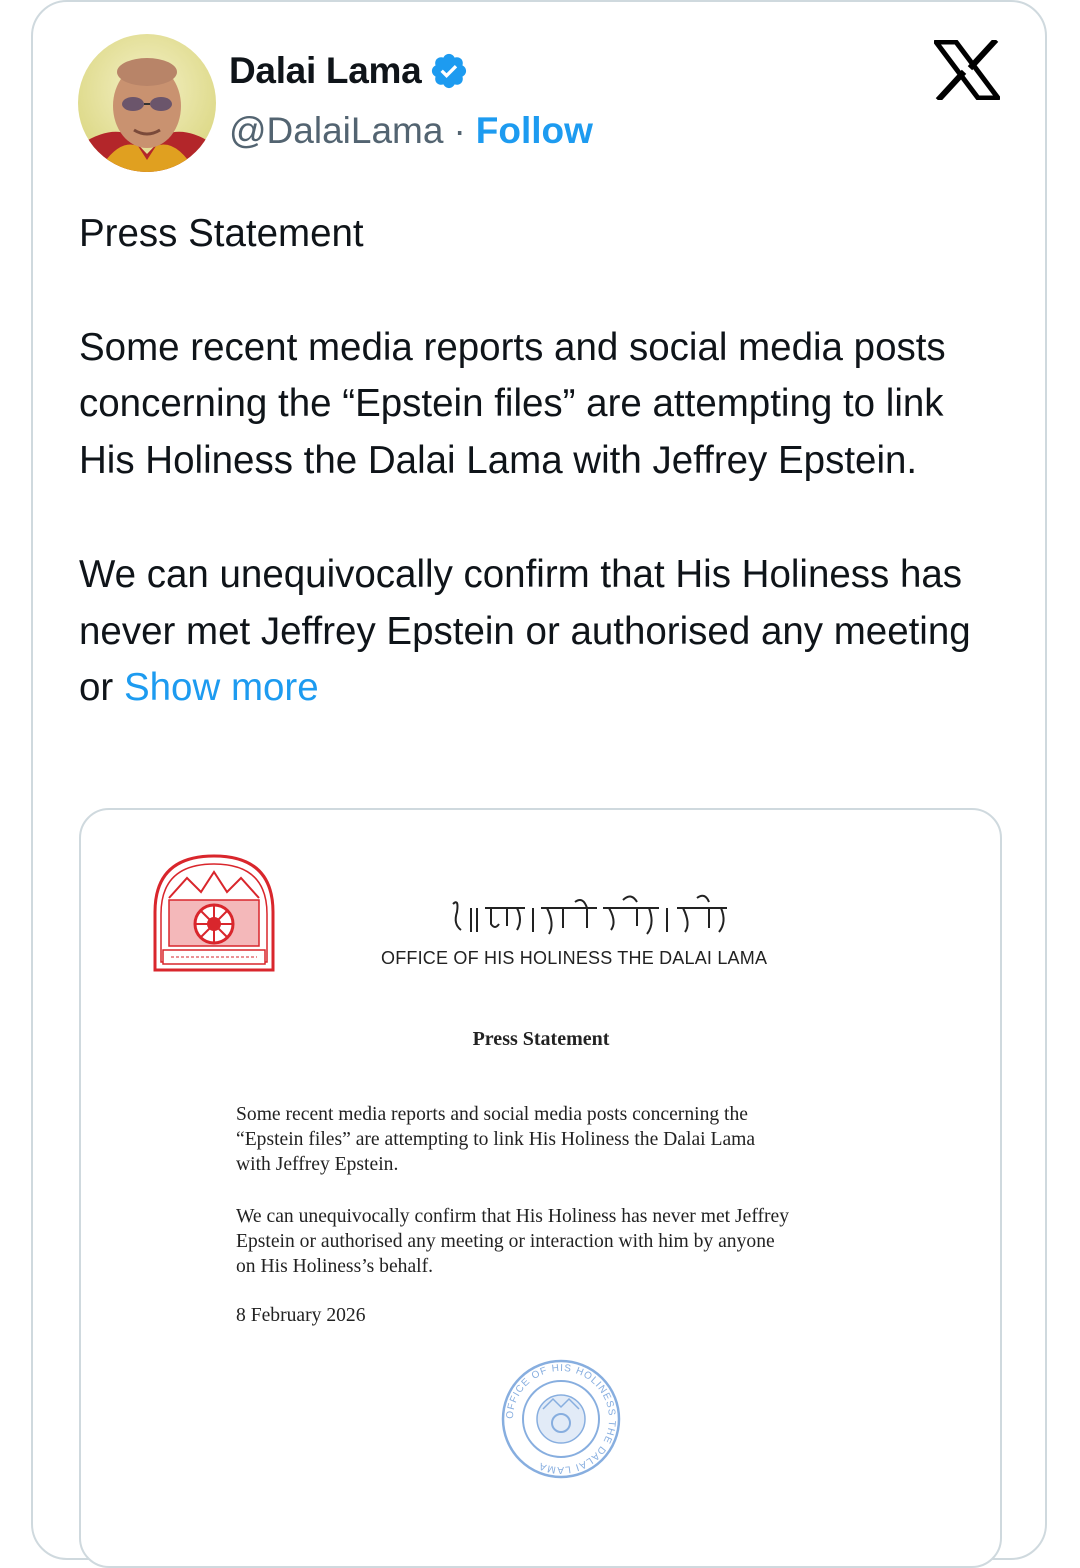 This screenshot has height=1568, width=1080. I want to click on verified-badge-icon, so click(449, 71).